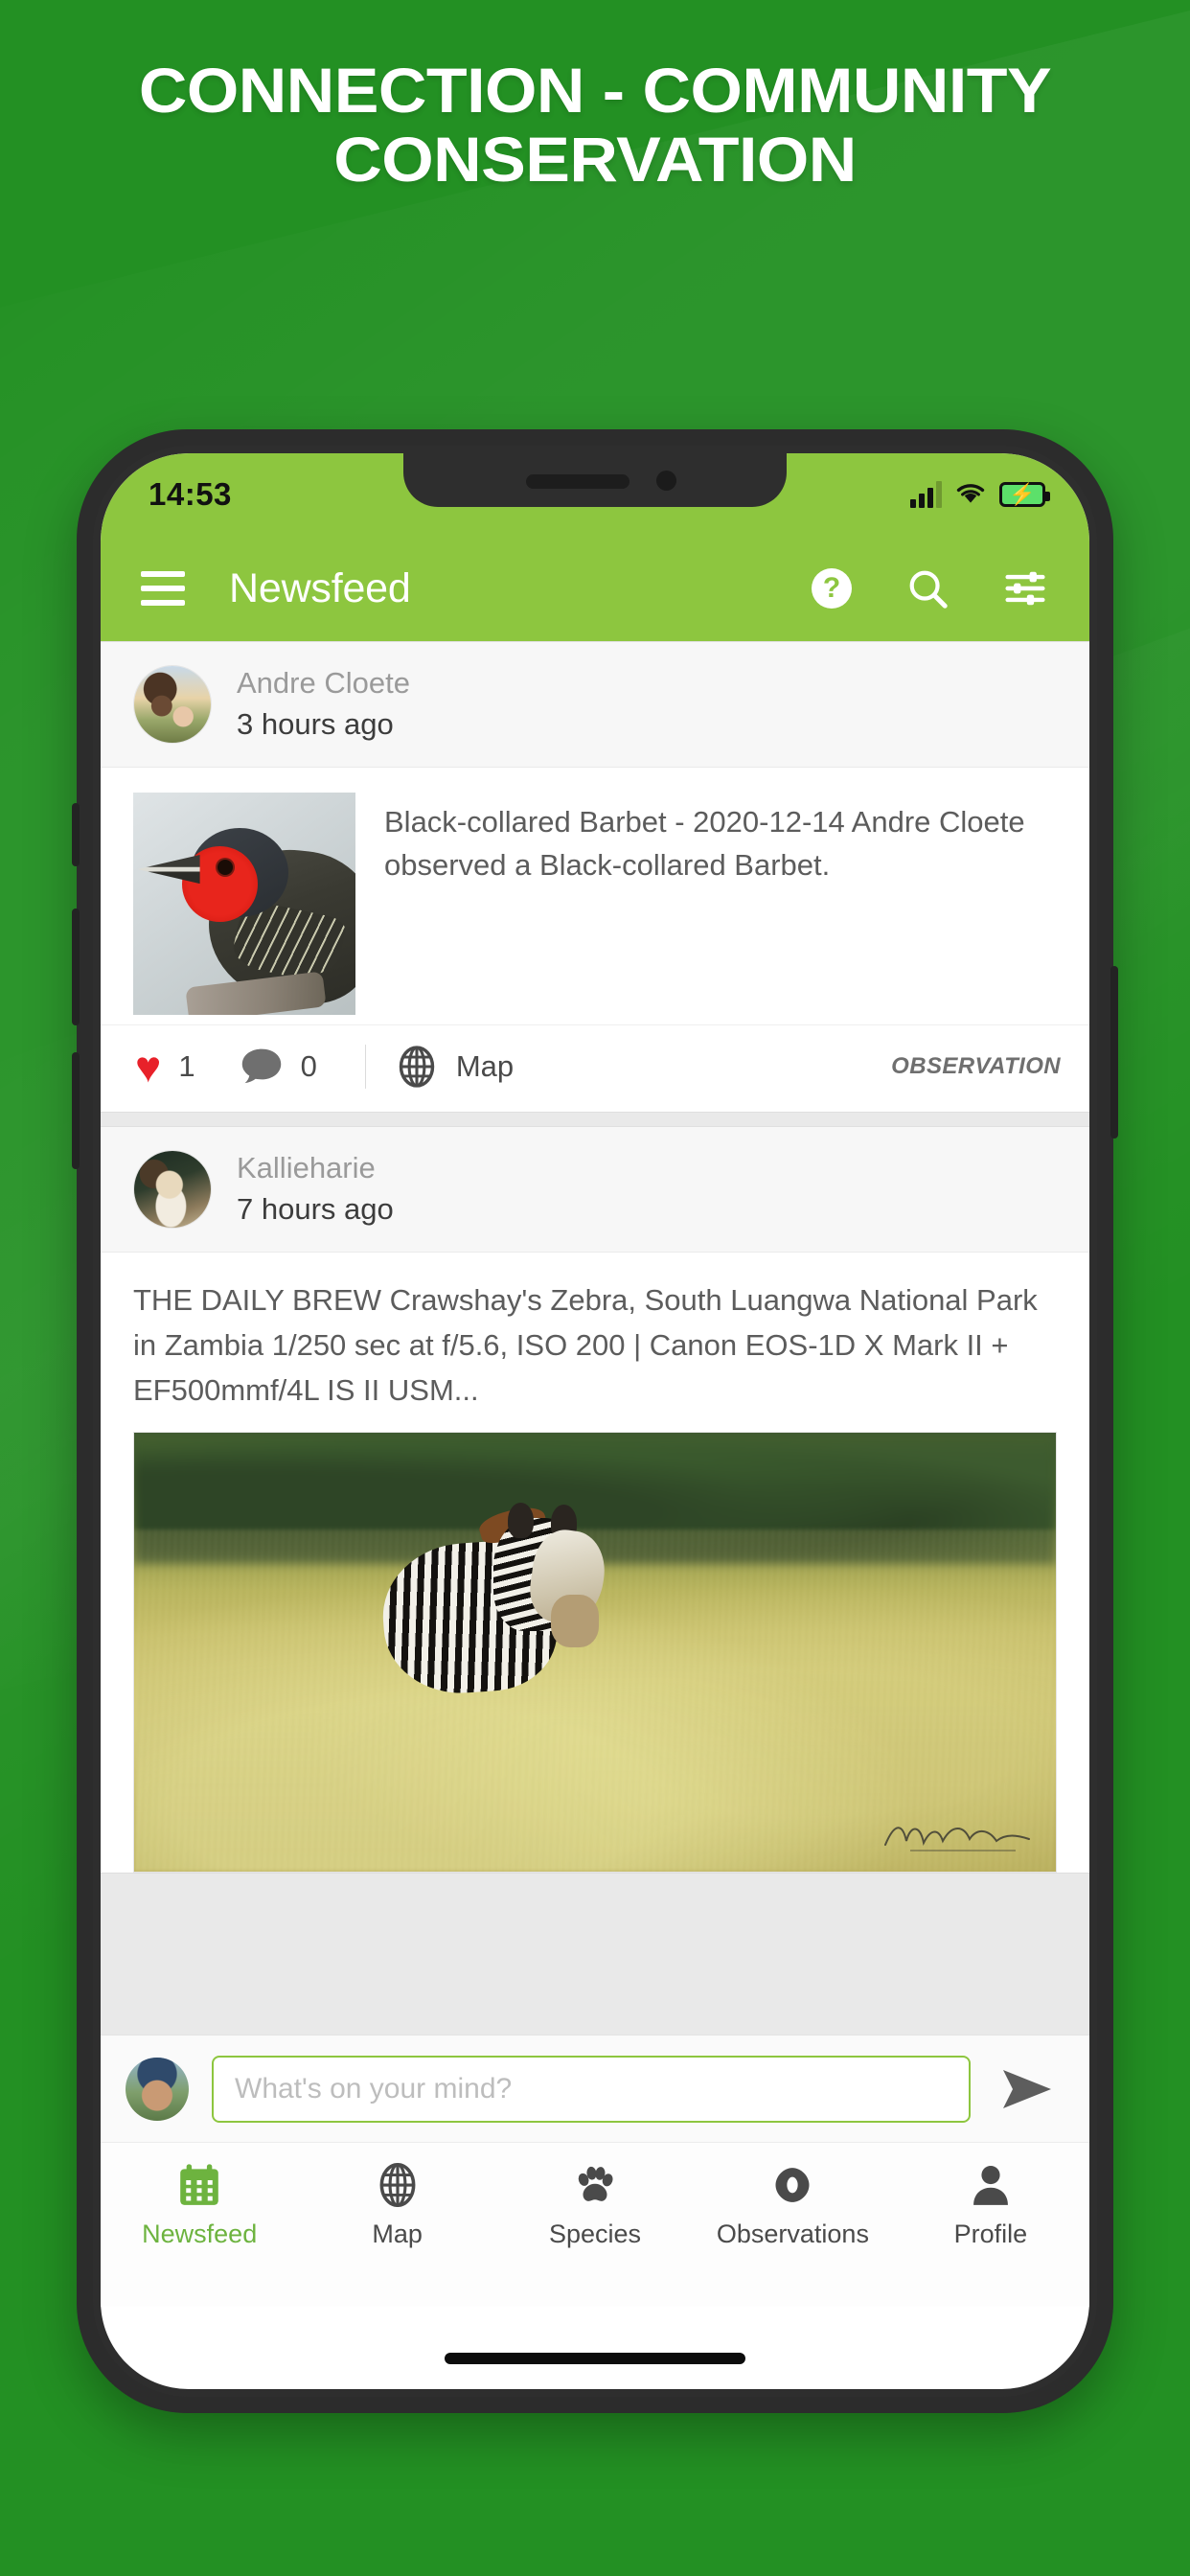  What do you see at coordinates (316, 1189) in the screenshot?
I see `post-meta: Kallieharie 7 hours ago` at bounding box center [316, 1189].